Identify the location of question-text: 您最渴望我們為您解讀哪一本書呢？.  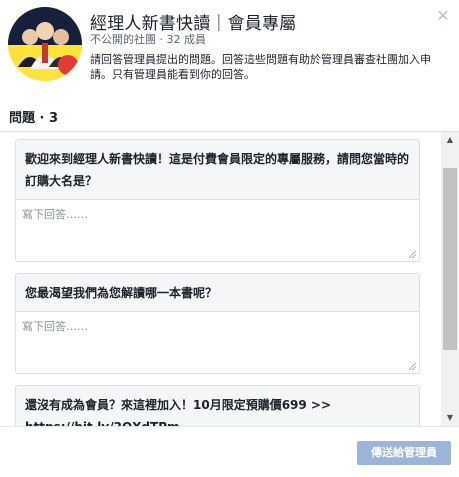
(217, 292).